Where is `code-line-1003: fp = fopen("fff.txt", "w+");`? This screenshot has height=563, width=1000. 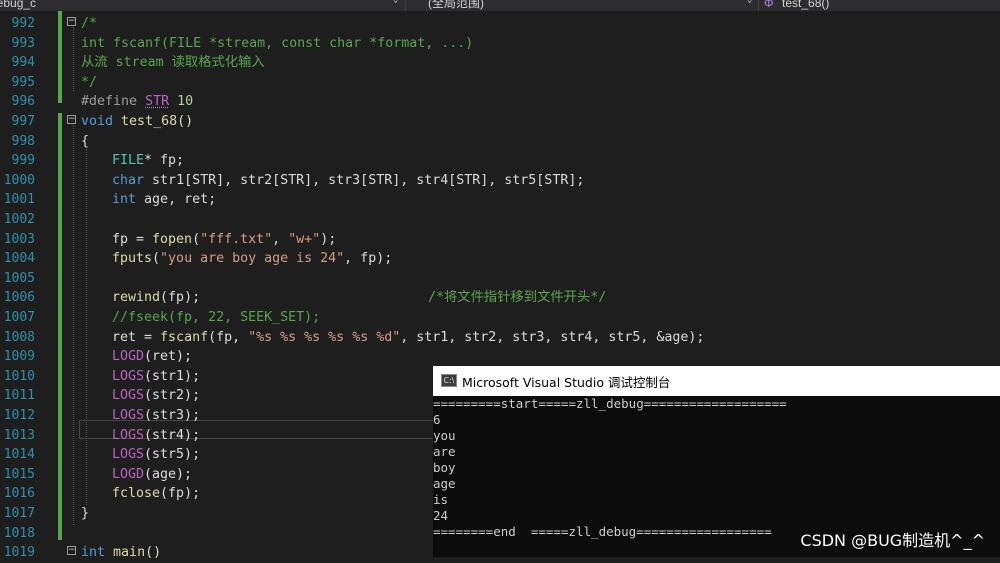 code-line-1003: fp = fopen("fff.txt", "w+"); is located at coordinates (224, 240).